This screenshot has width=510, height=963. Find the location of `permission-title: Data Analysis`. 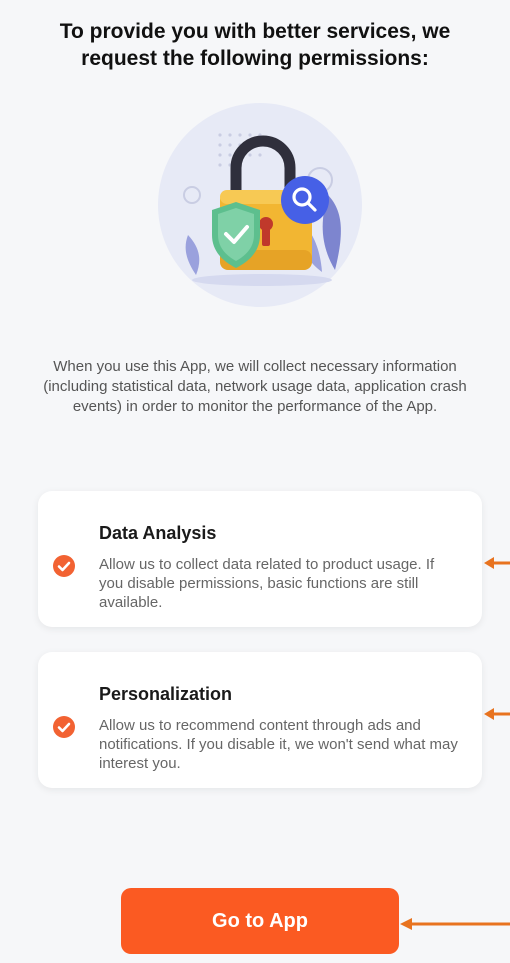

permission-title: Data Analysis is located at coordinates (158, 533).